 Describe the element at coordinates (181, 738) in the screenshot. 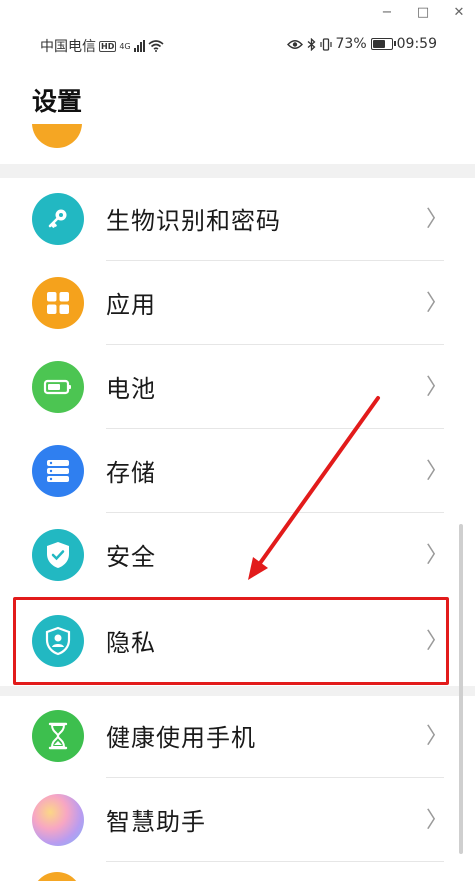

I see `item-label: 健康使用手机` at that location.